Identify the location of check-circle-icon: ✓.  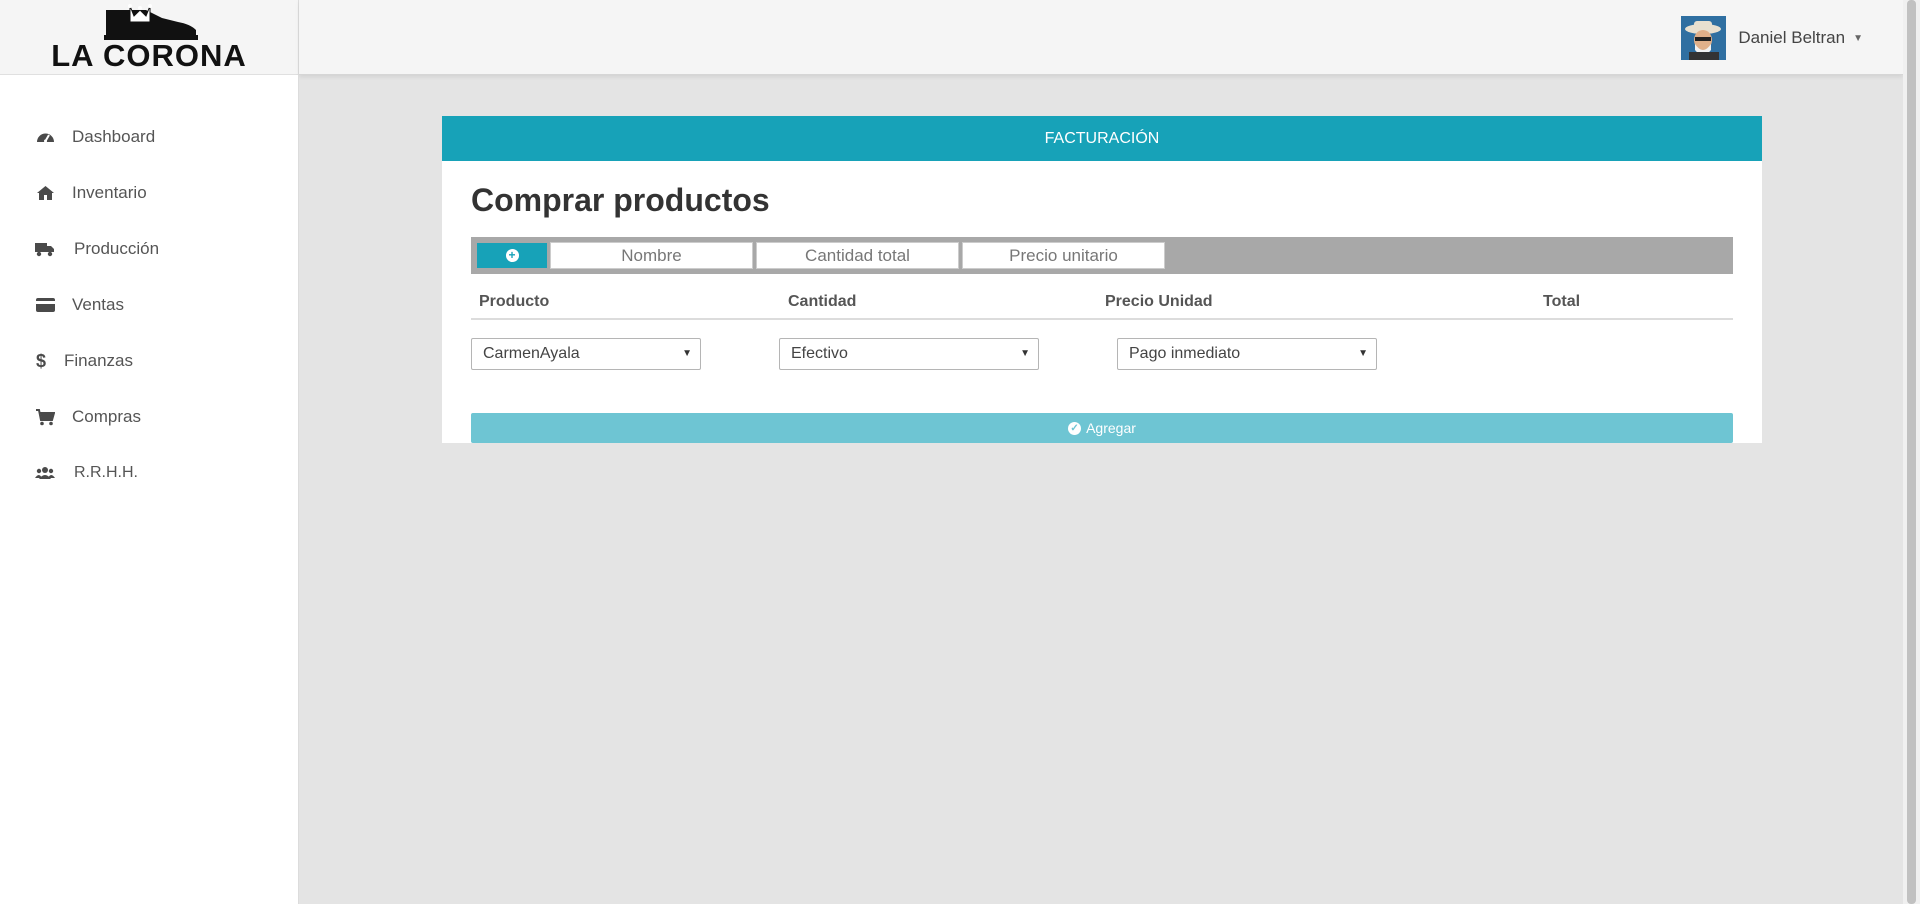
(1075, 428).